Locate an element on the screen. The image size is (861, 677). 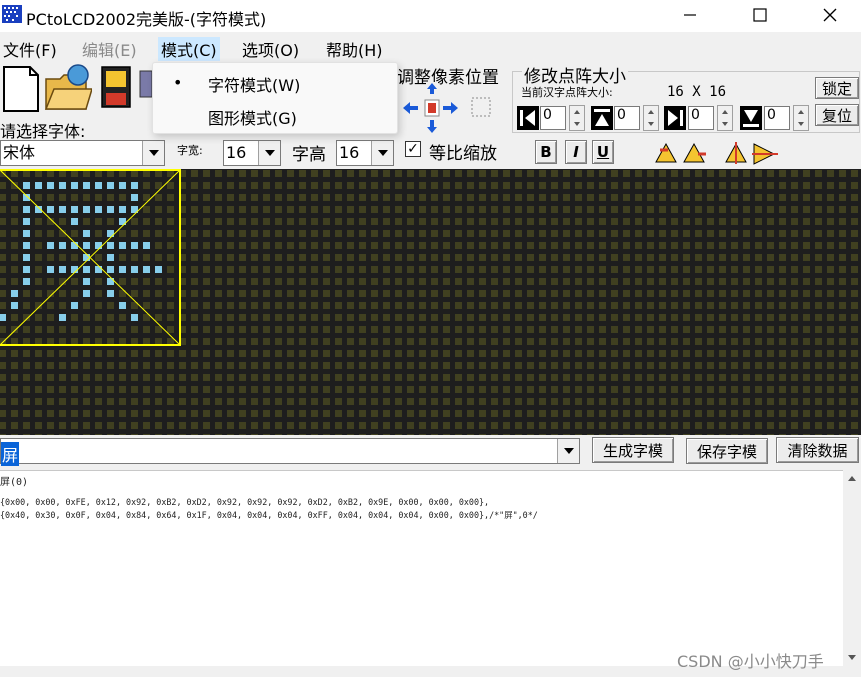
chevron-down-icon is located at coordinates (568, 451).